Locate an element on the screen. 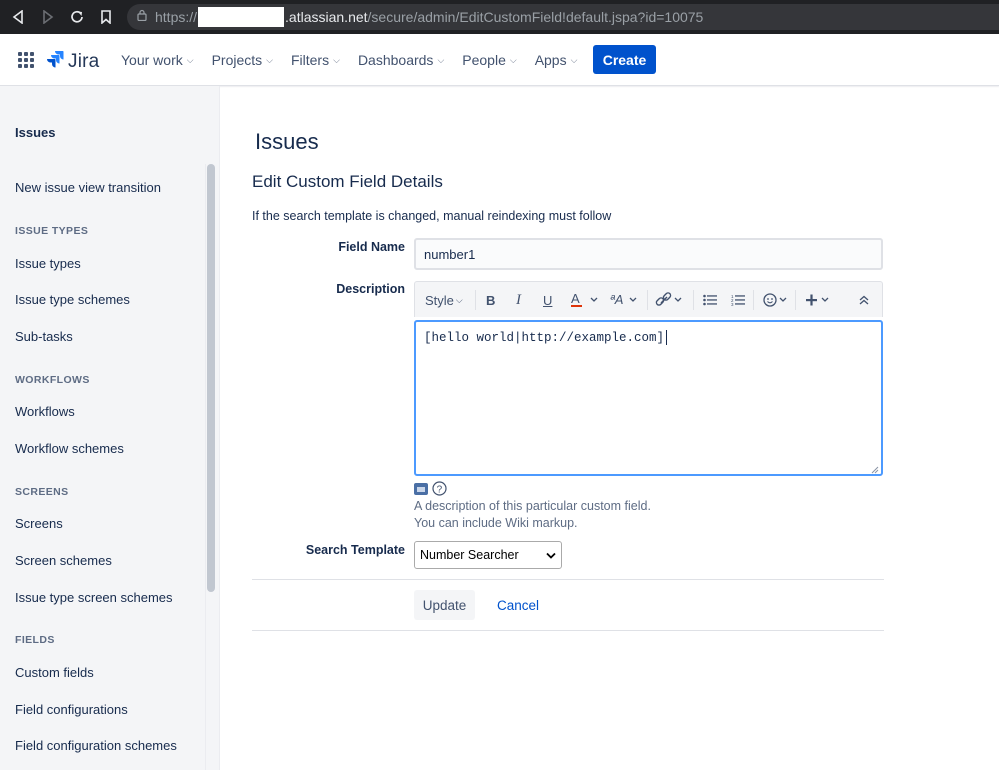 The width and height of the screenshot is (999, 770). update-button: Update is located at coordinates (444, 605).